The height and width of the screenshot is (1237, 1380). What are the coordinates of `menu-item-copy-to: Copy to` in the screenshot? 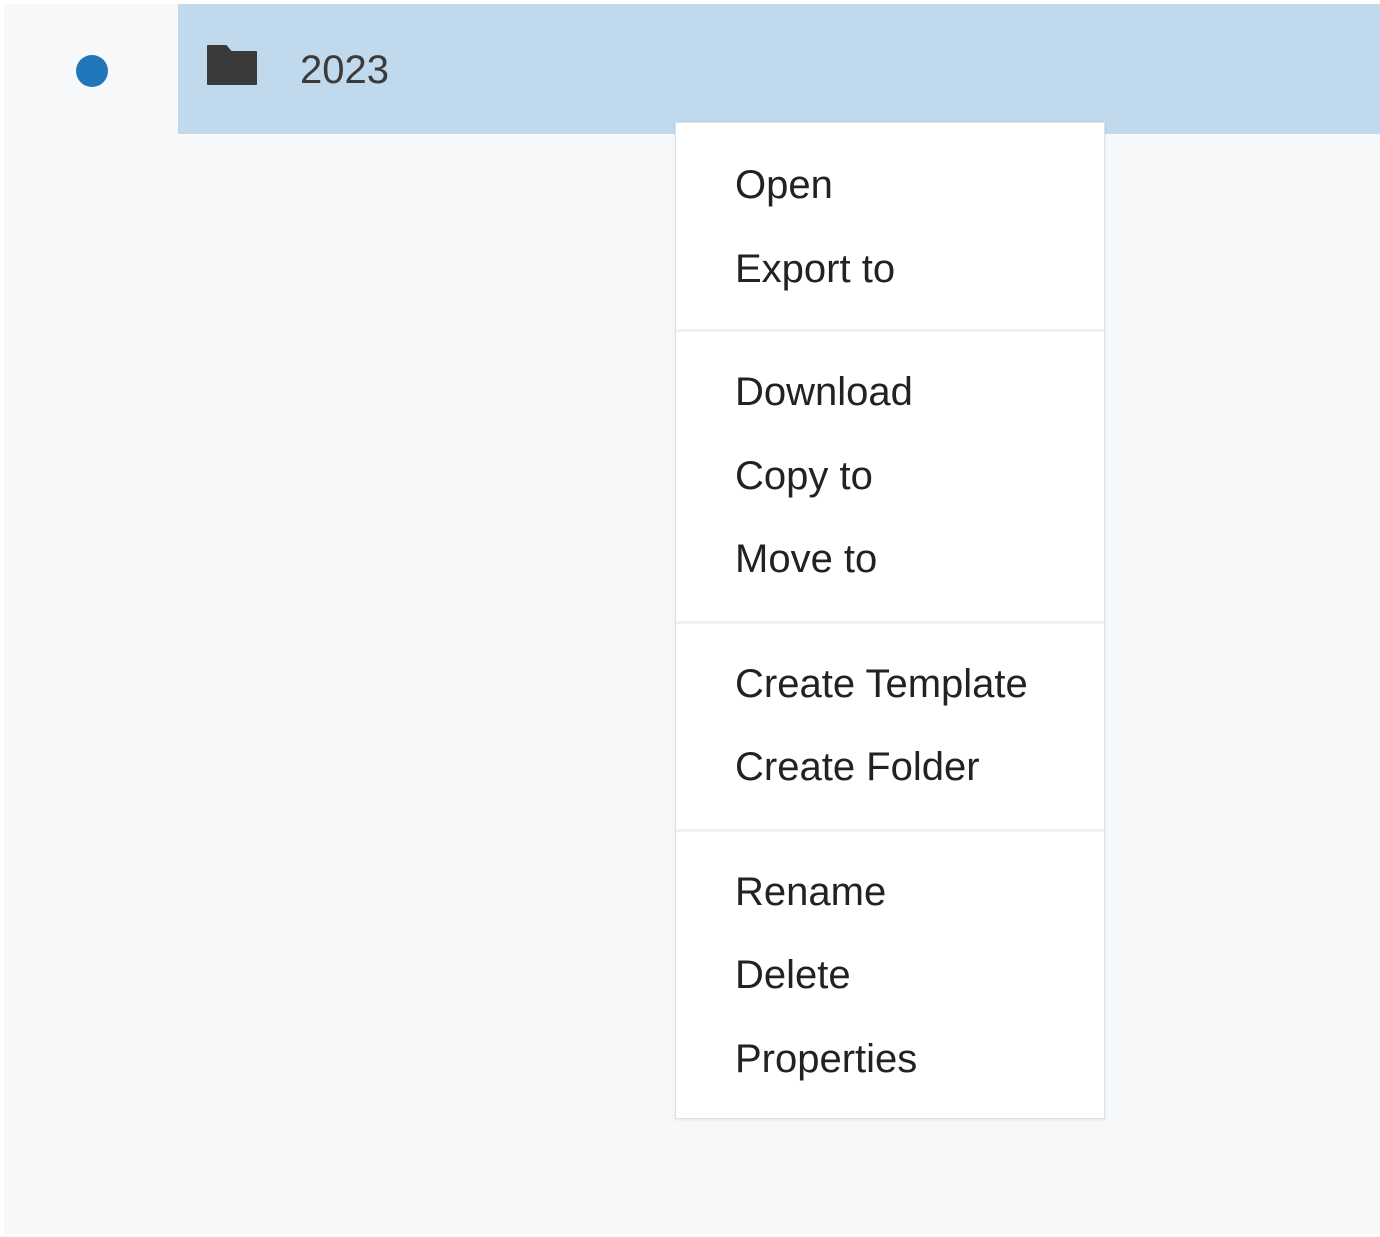 It's located at (804, 476).